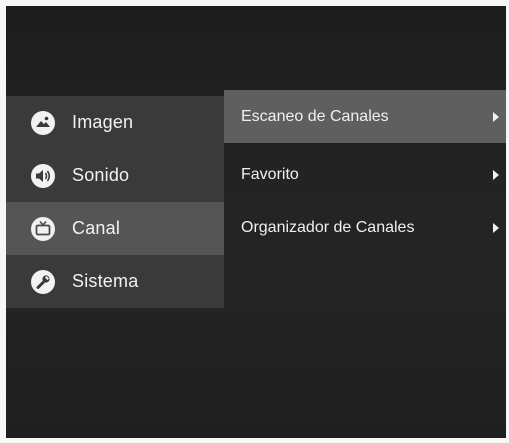 The image size is (509, 443). Describe the element at coordinates (105, 281) in the screenshot. I see `menu-item-label: Sistema` at that location.